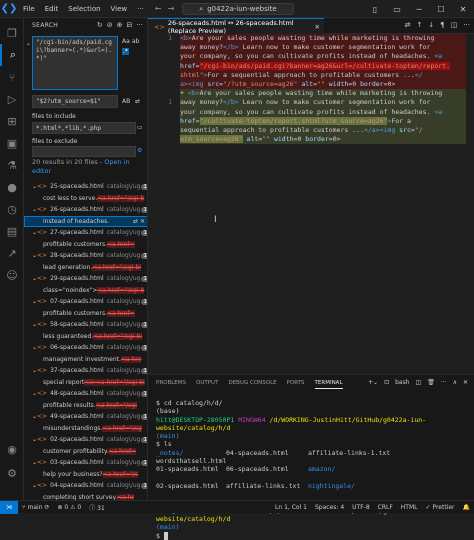  I want to click on notifications-icon: 🔔, so click(466, 507).